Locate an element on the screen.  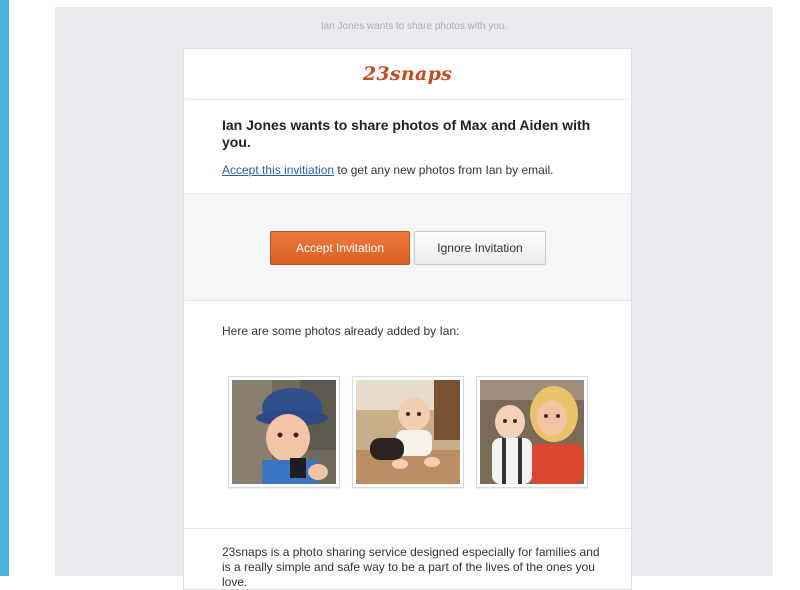
photo-baby-crawling is located at coordinates (408, 432).